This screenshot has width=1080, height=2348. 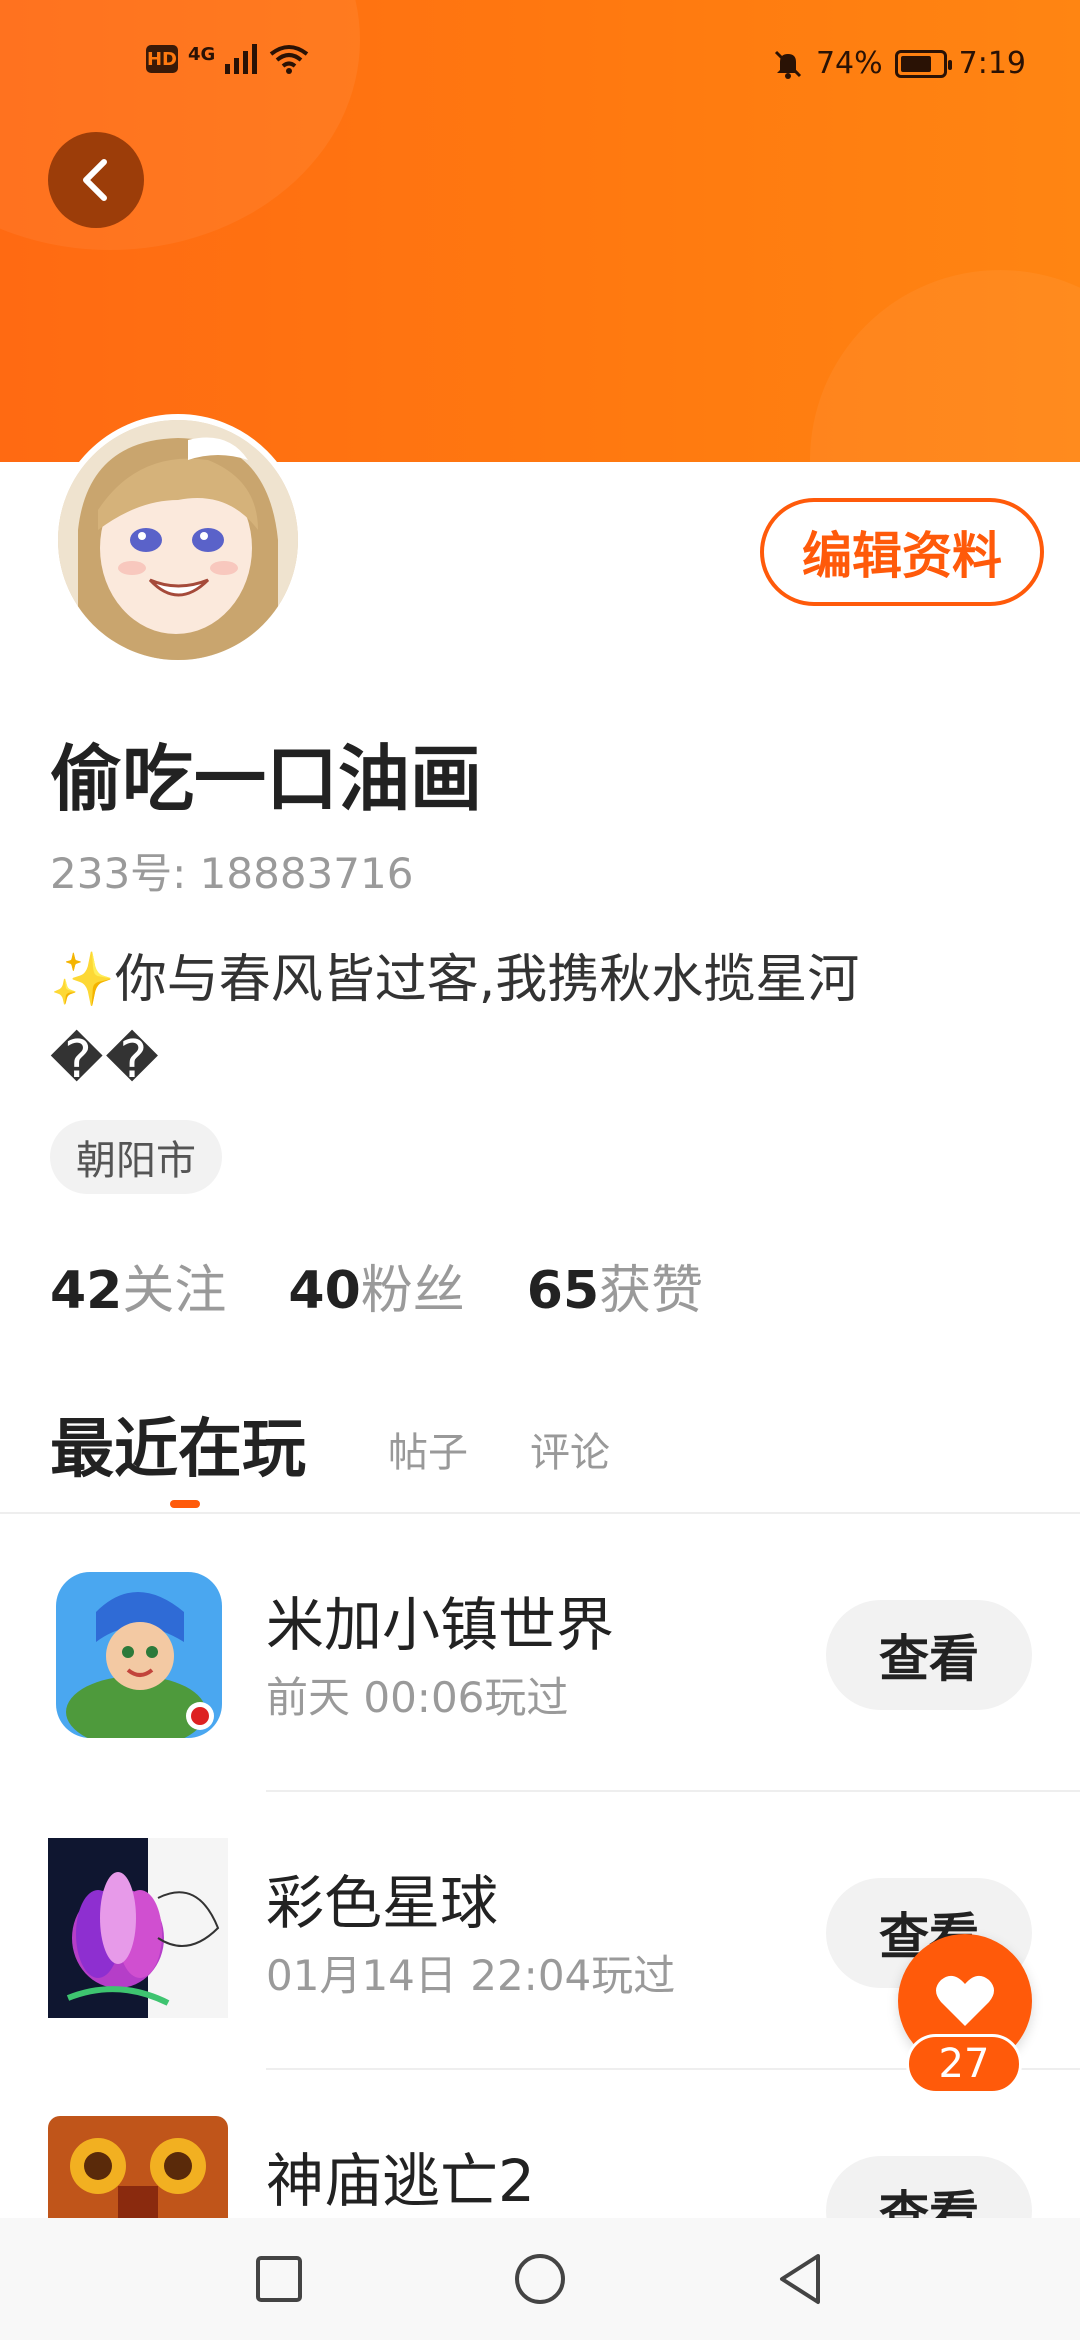 I want to click on signal-icon, so click(x=241, y=59).